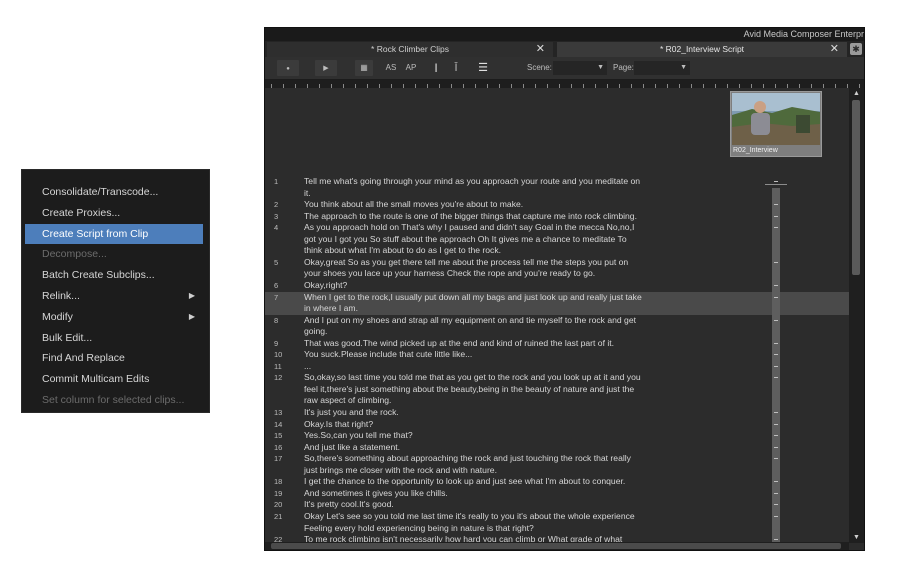 This screenshot has width=900, height=580. I want to click on script-line: raw aspect of climbing., so click(557, 401).